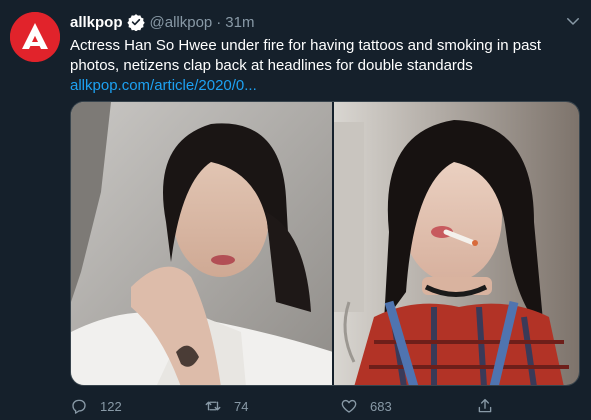 The width and height of the screenshot is (591, 420). What do you see at coordinates (79, 406) in the screenshot?
I see `reply-icon` at bounding box center [79, 406].